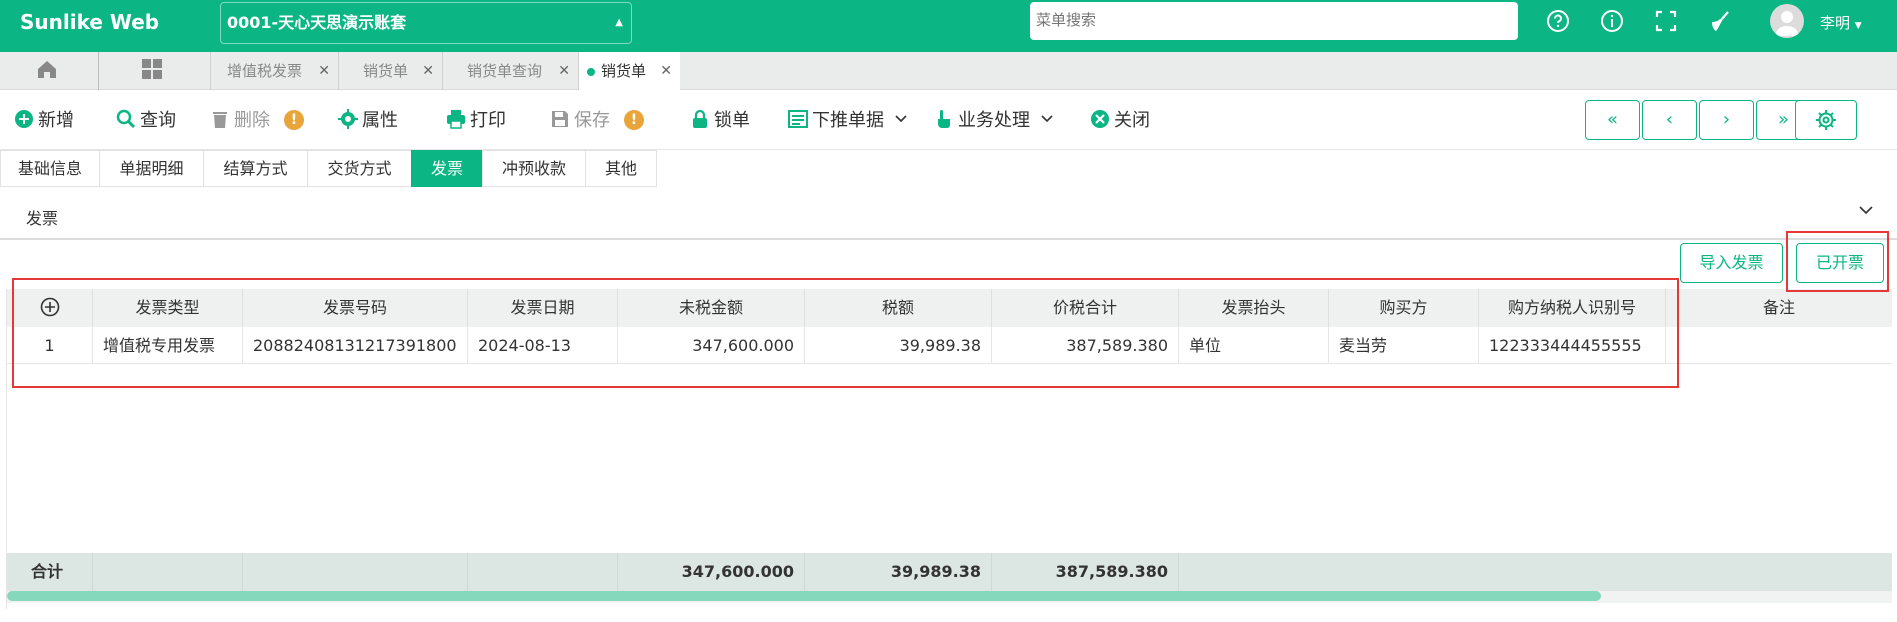  I want to click on double-chevron-right-icon: », so click(1783, 119).